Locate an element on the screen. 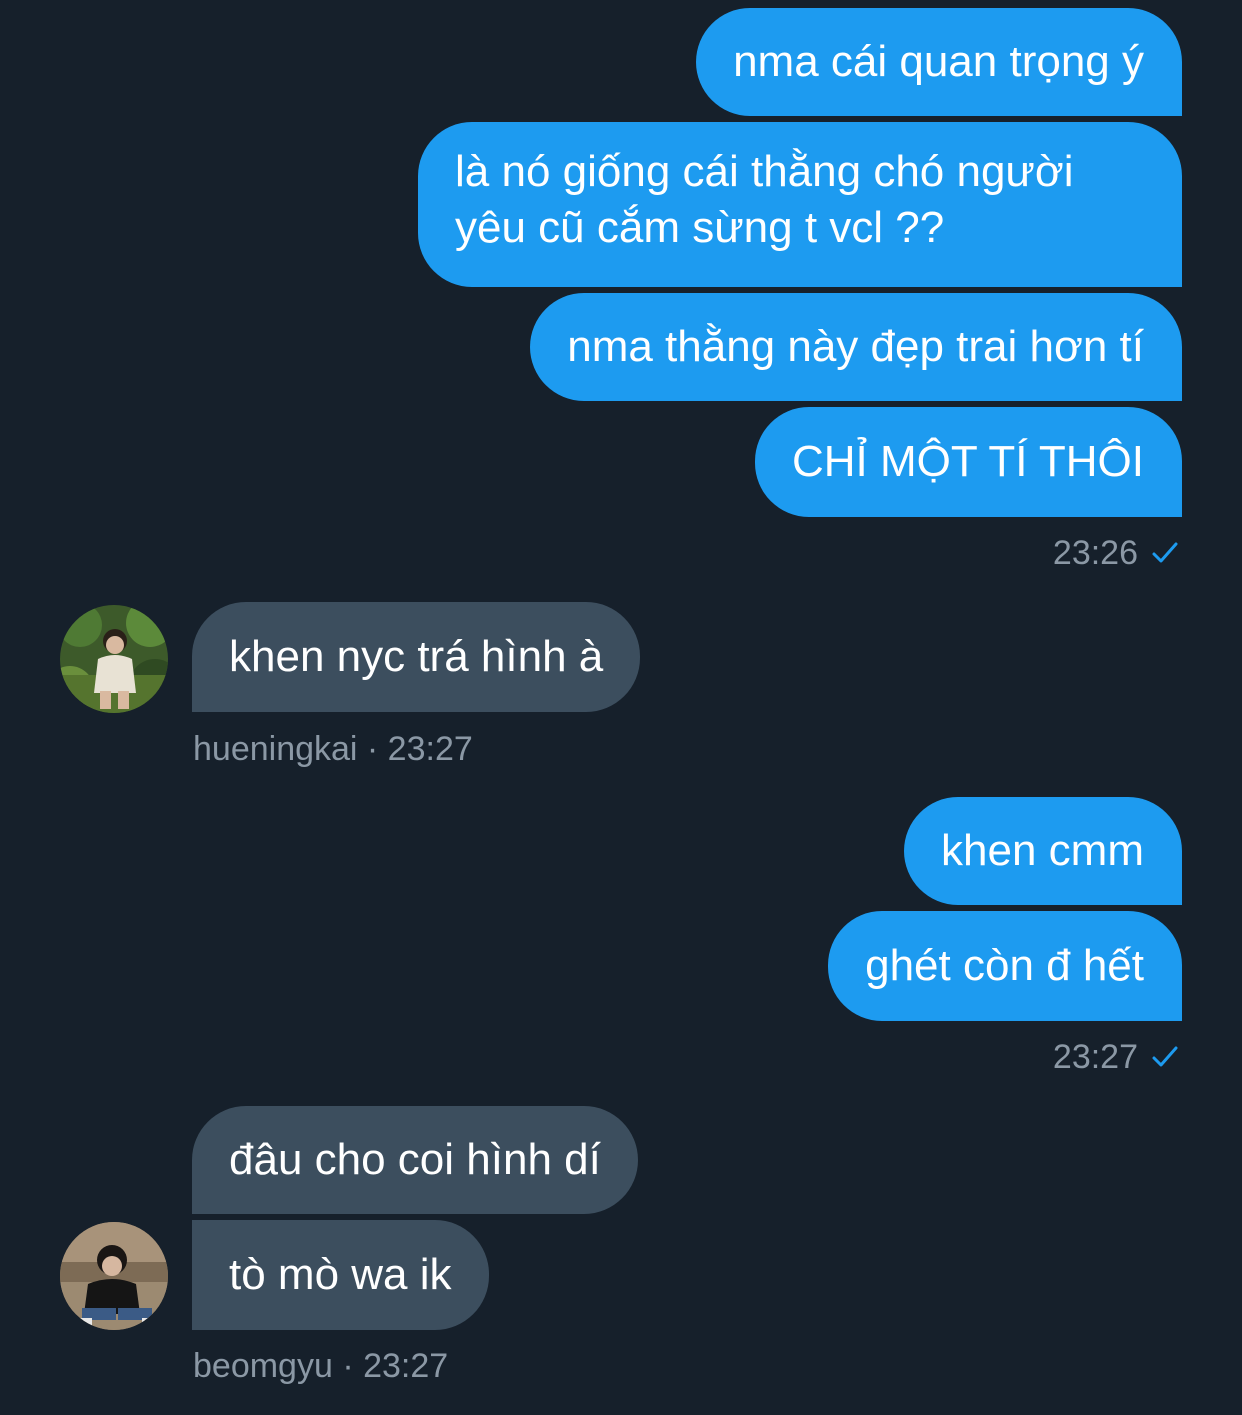  sent-message-bubble: khen cmm is located at coordinates (1043, 851).